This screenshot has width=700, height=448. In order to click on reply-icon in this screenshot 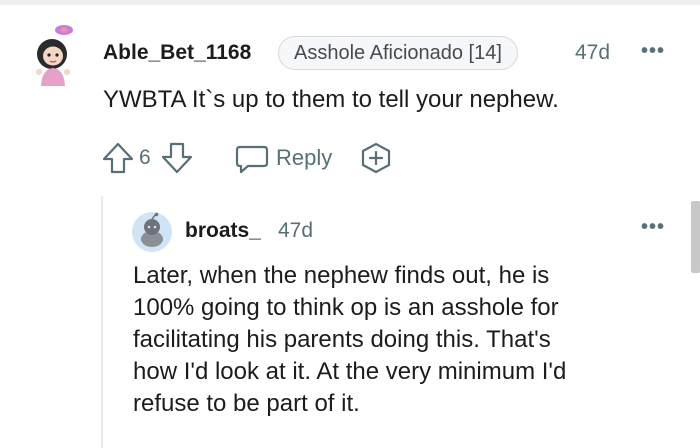, I will do `click(252, 159)`.